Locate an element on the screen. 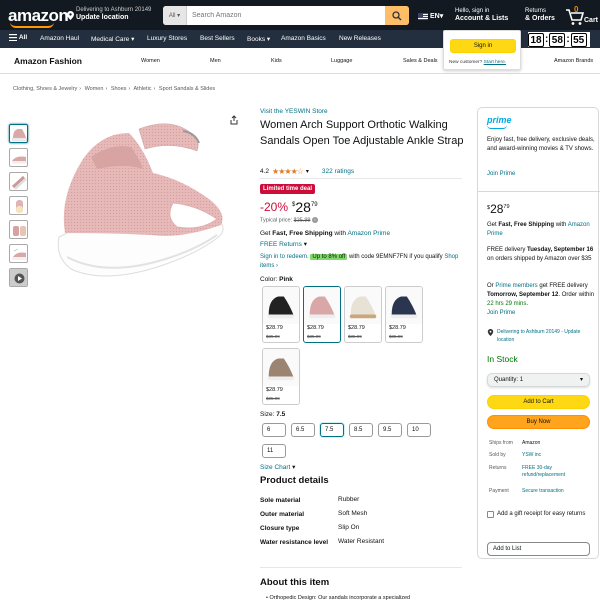  signin-popover: Sign in New customer? Start here. is located at coordinates (482, 50).